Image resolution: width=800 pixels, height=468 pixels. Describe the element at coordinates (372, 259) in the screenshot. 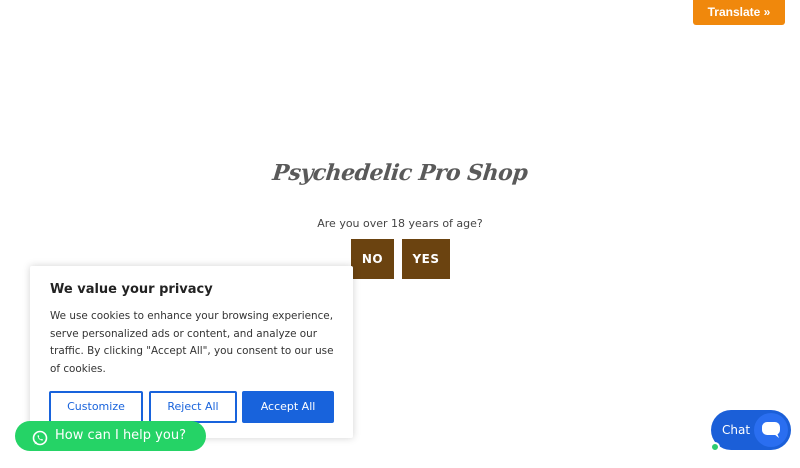

I see `age-no-button: NO` at that location.